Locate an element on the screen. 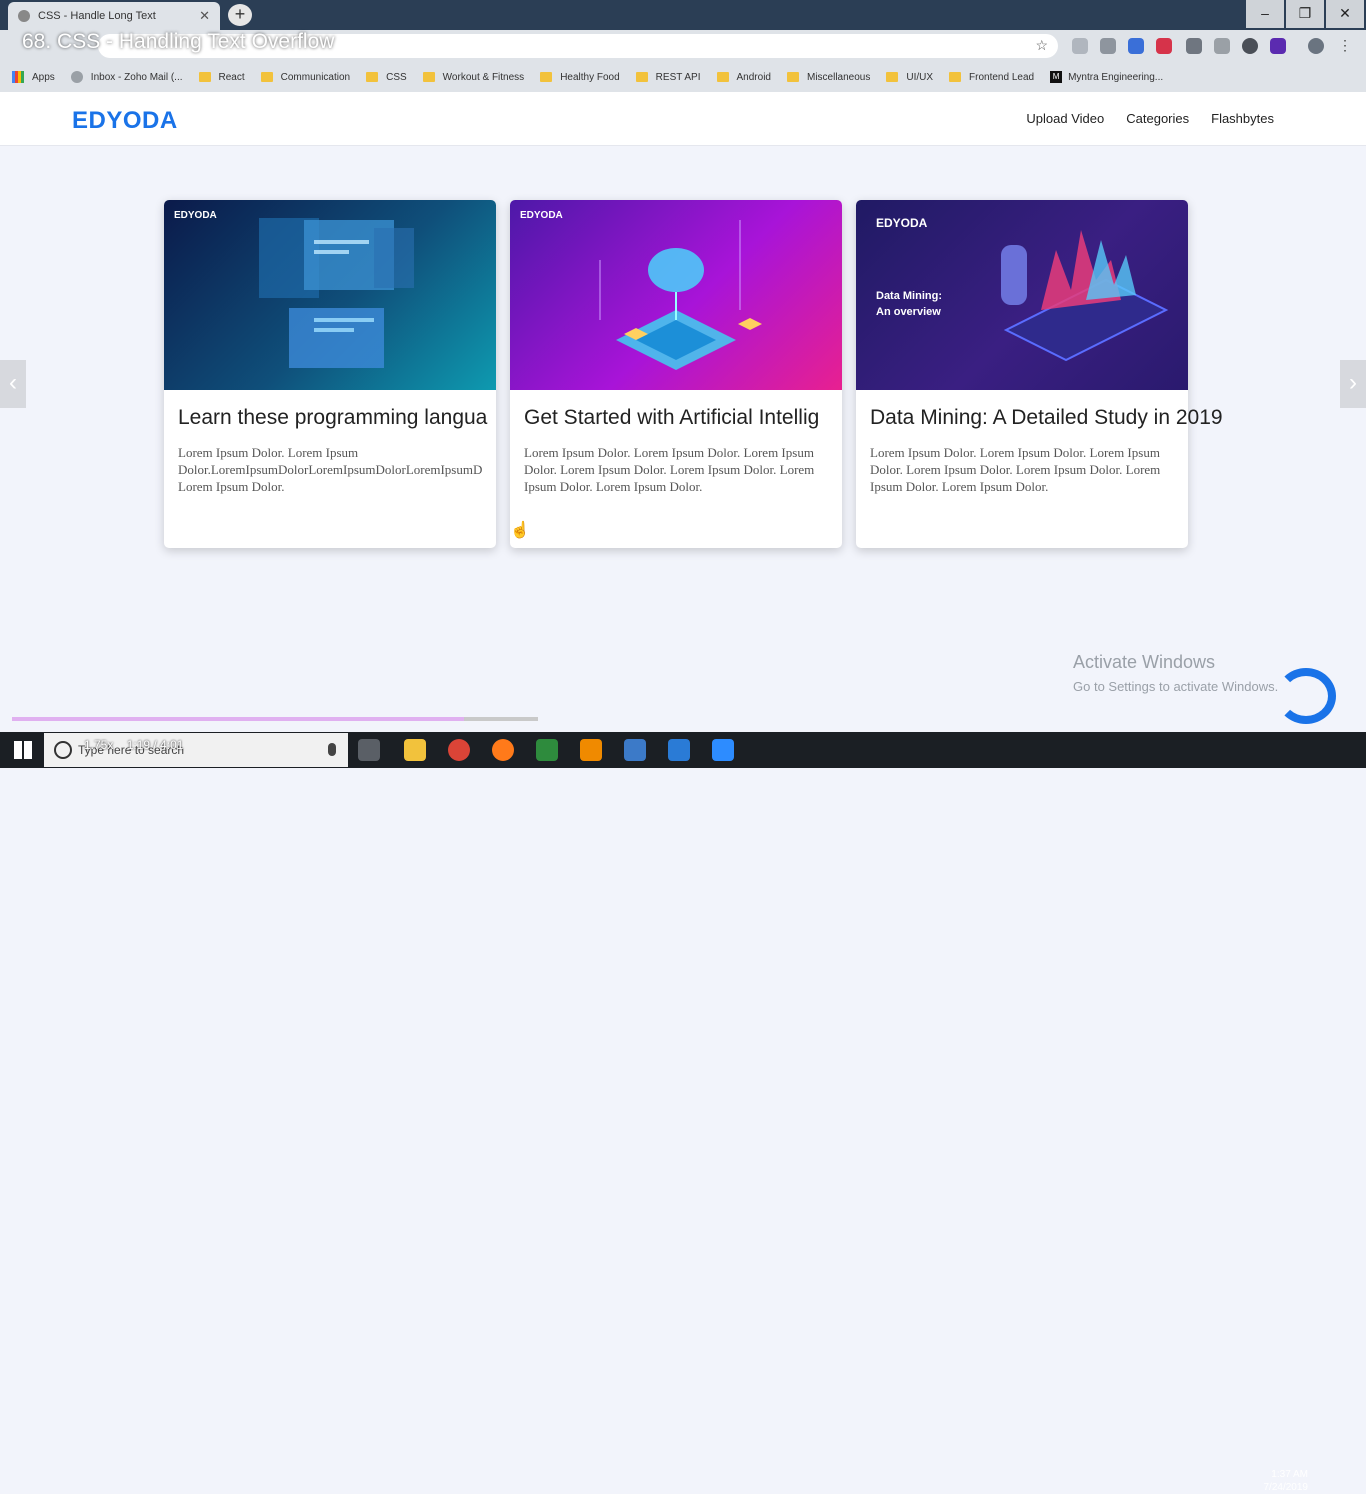 The width and height of the screenshot is (1366, 1494). video-time: 1:19 / 4:01 is located at coordinates (155, 745).